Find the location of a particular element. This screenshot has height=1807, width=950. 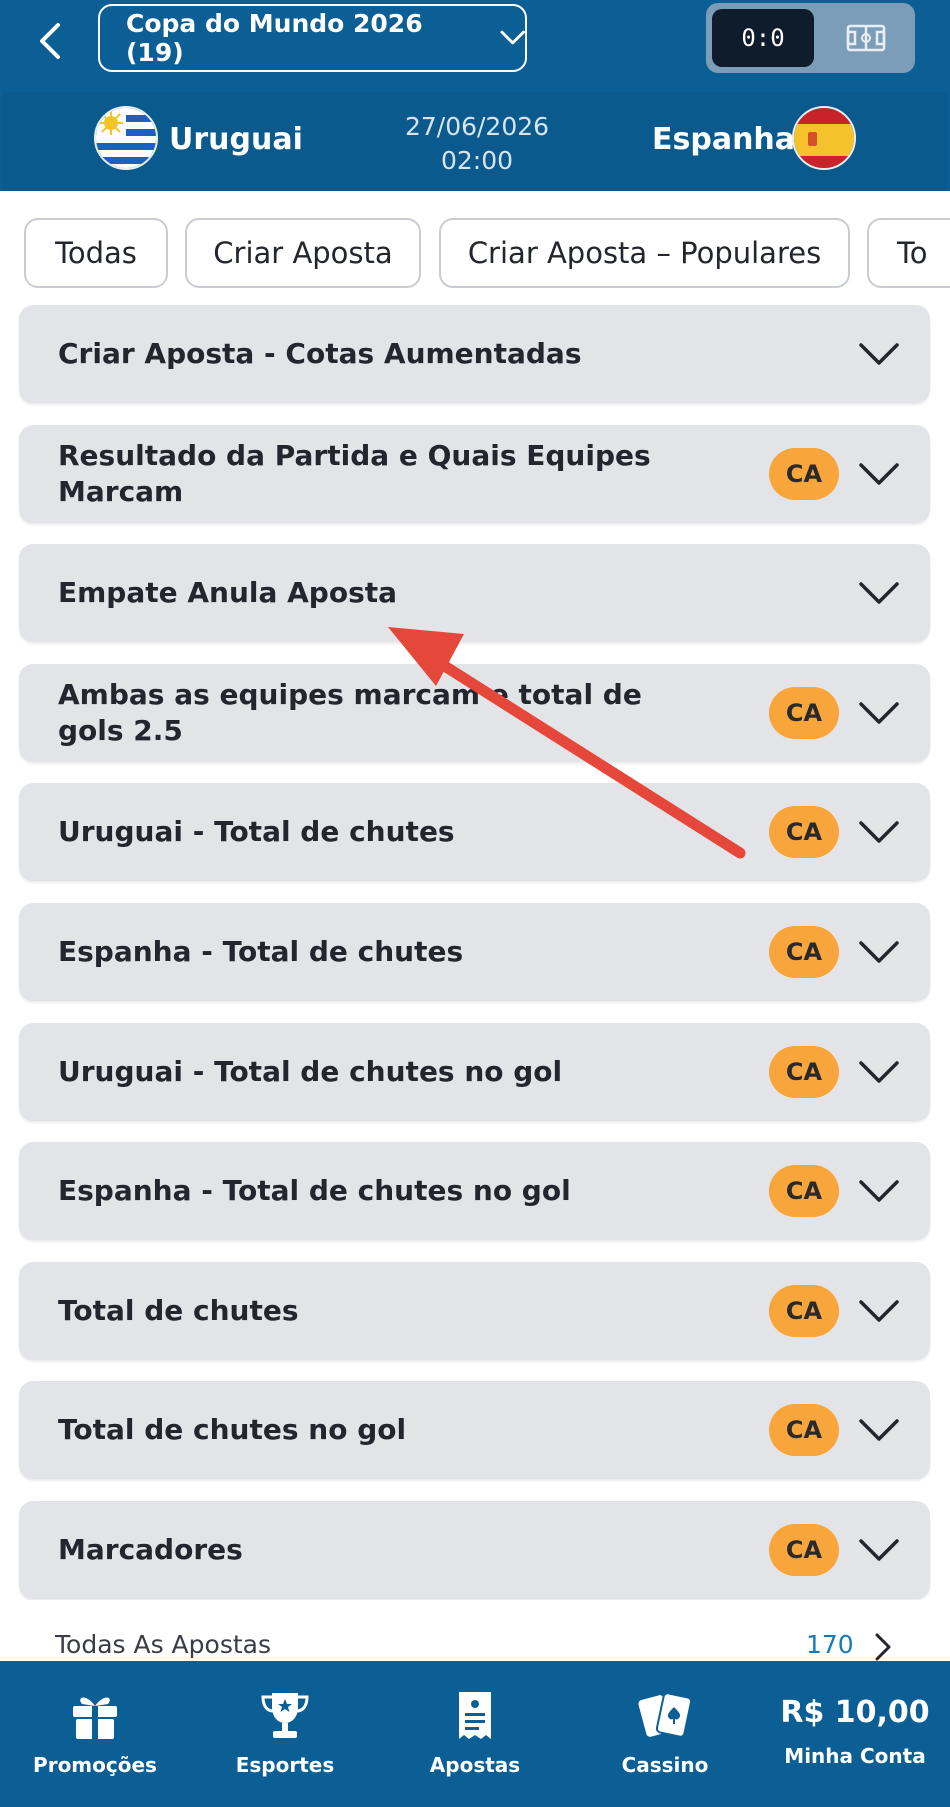

match-date: 27/06/2026 is located at coordinates (477, 126).